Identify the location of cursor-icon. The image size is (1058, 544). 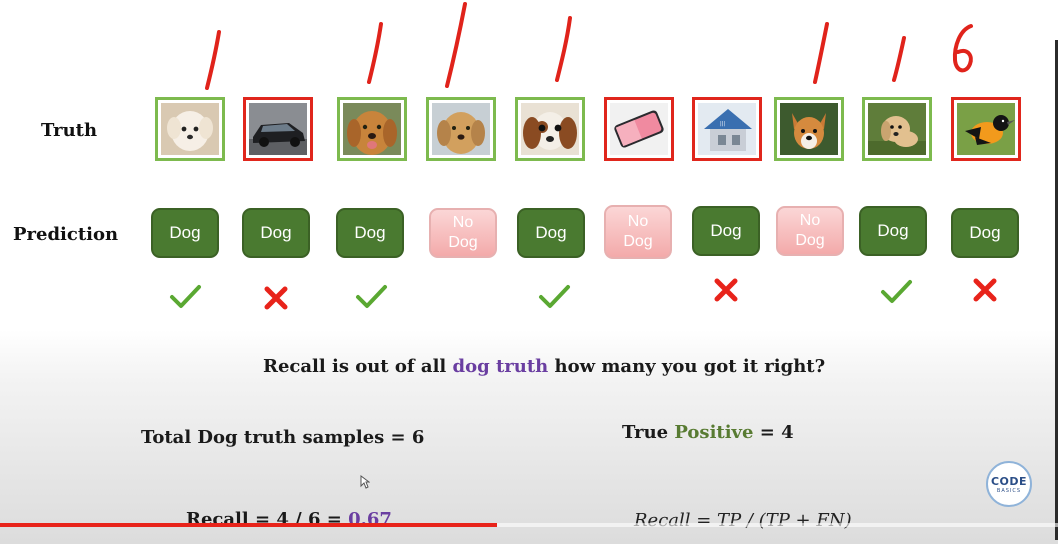
(365, 482).